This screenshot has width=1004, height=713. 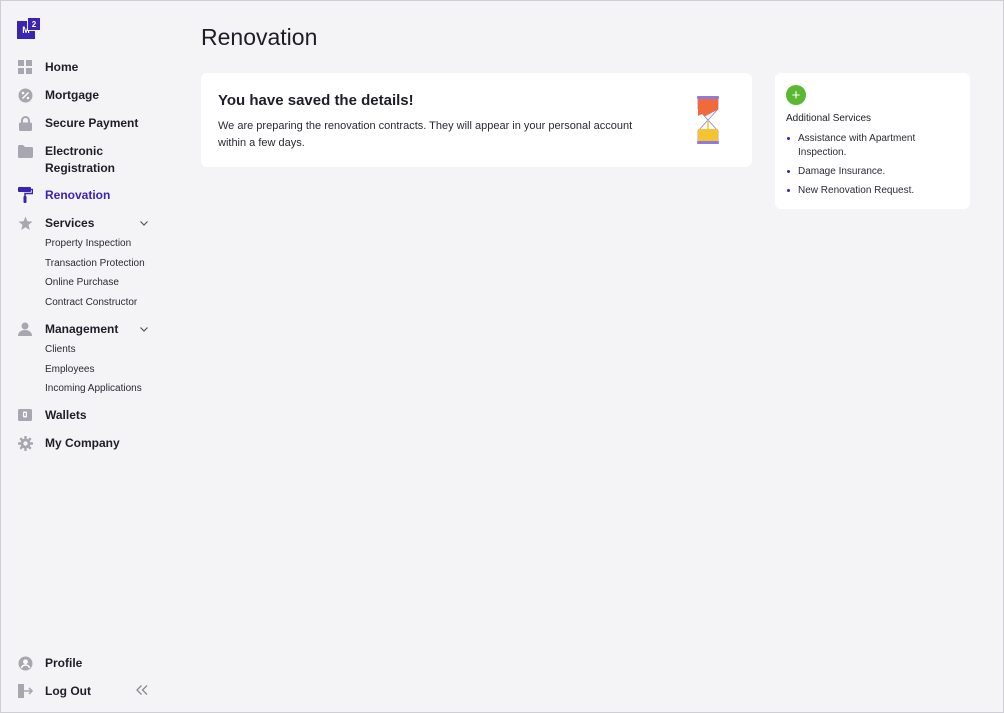 What do you see at coordinates (796, 95) in the screenshot?
I see `add-service-button: +` at bounding box center [796, 95].